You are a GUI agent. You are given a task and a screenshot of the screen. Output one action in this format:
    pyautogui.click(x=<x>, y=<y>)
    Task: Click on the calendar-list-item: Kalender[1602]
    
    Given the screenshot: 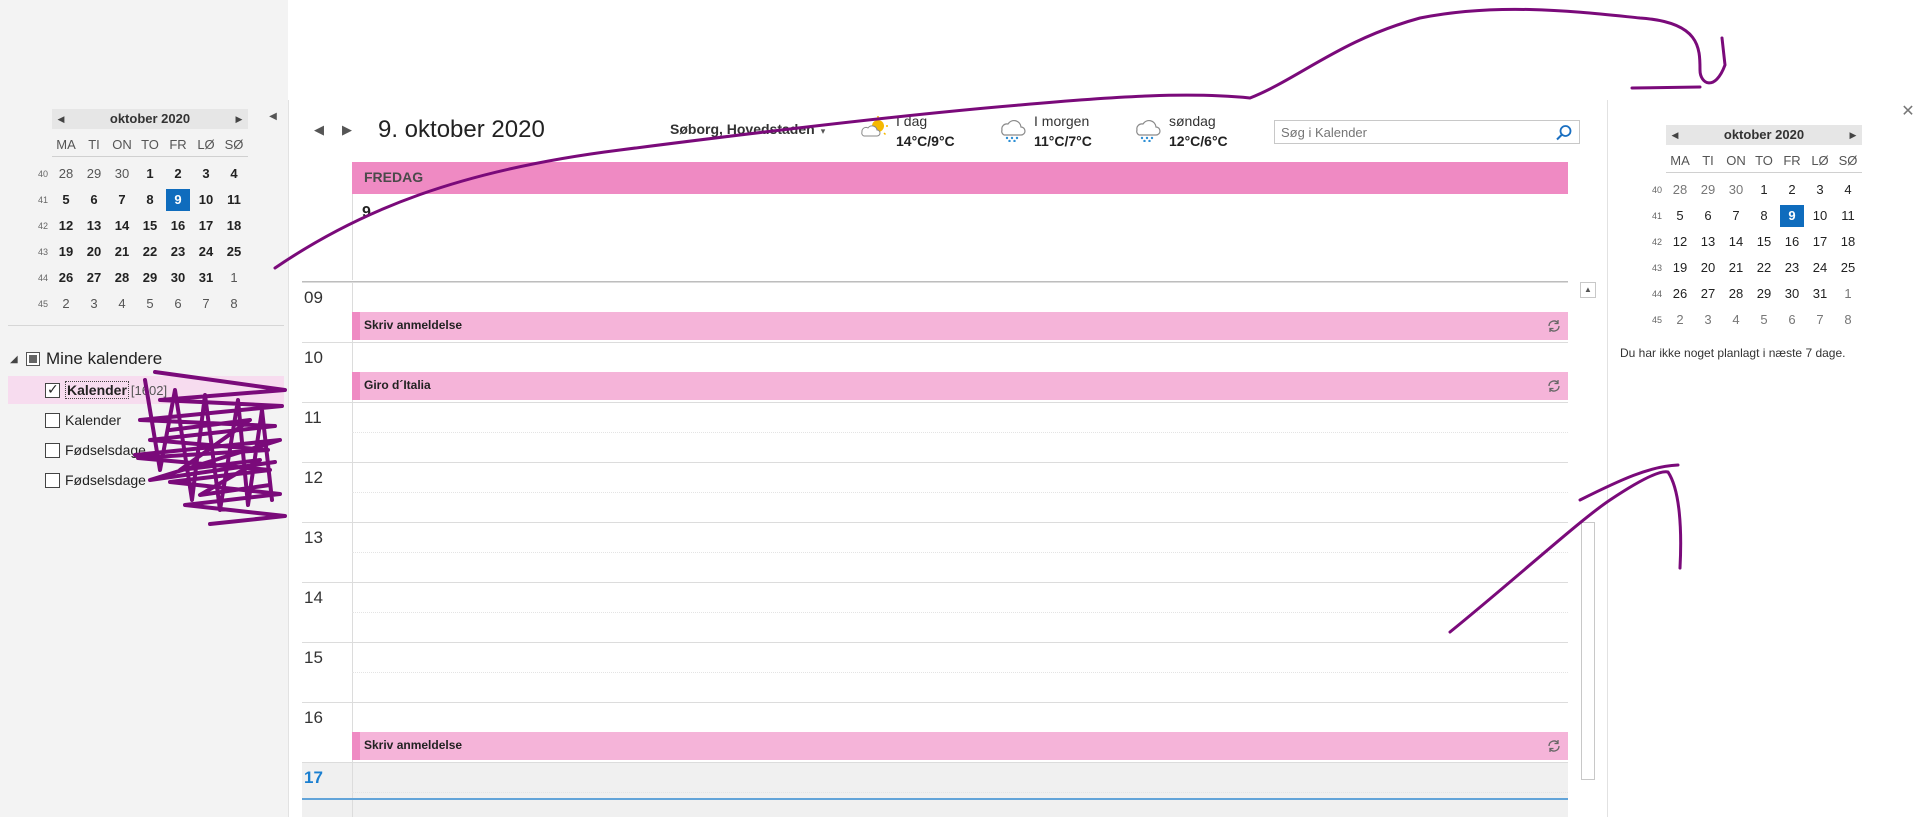 What is the action you would take?
    pyautogui.click(x=146, y=390)
    